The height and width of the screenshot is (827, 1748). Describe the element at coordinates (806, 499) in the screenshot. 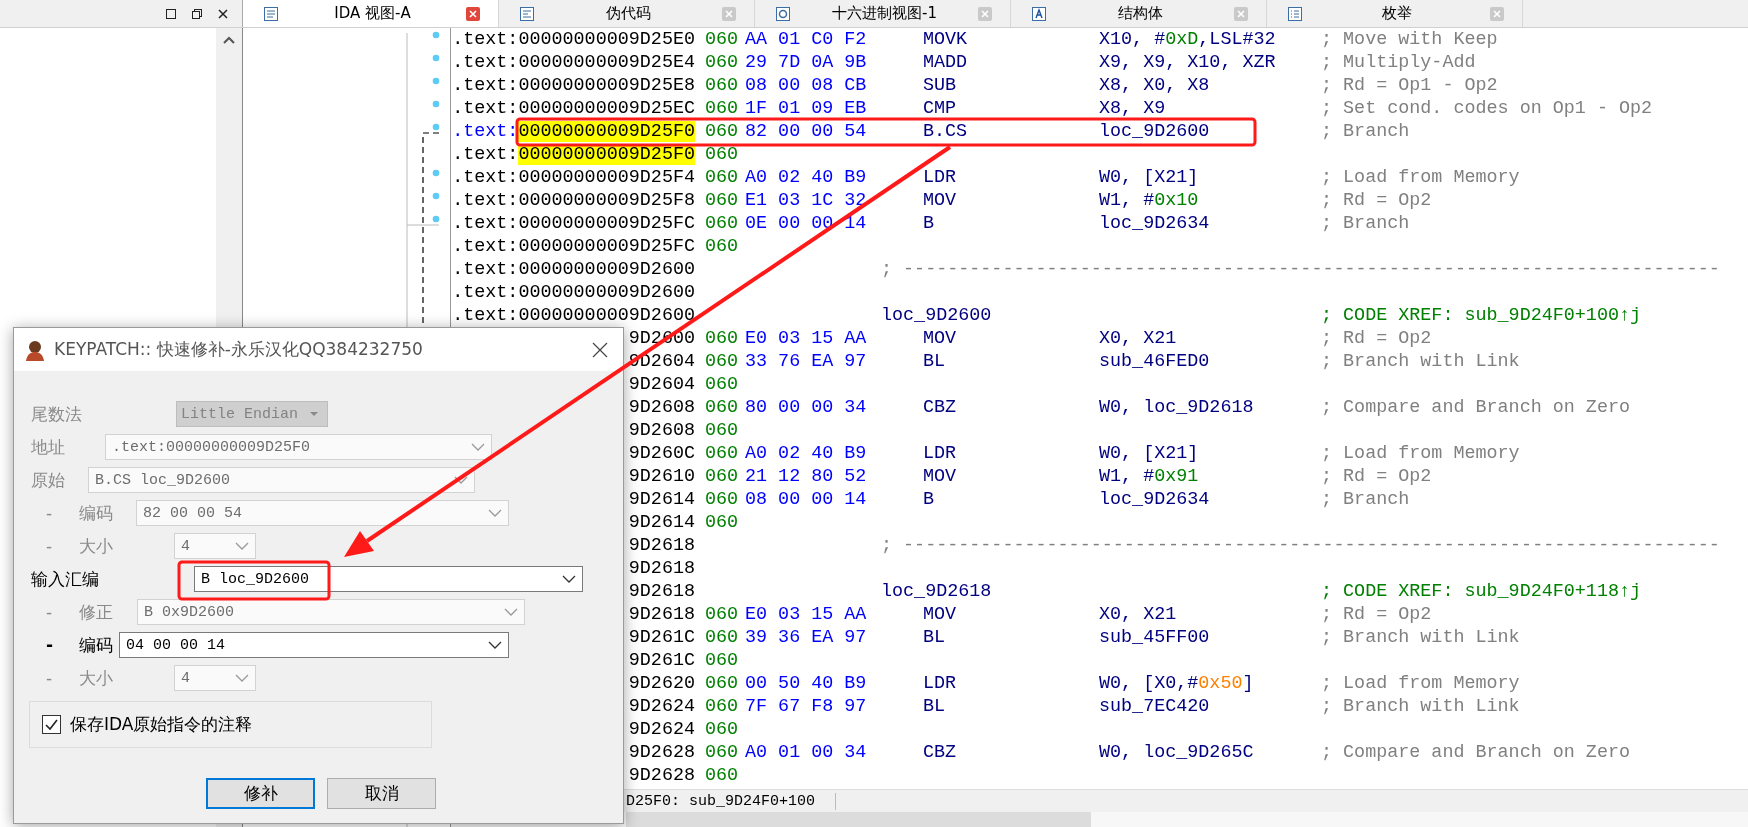

I see `opcode-bytes: 08 00 00 14` at that location.